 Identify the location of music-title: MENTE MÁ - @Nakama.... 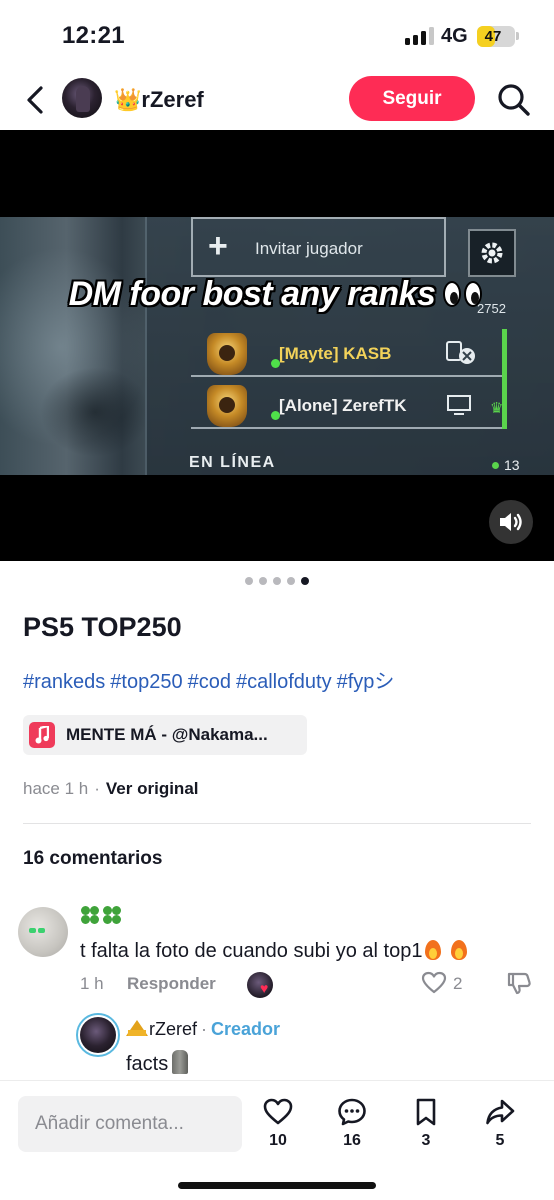
(167, 734).